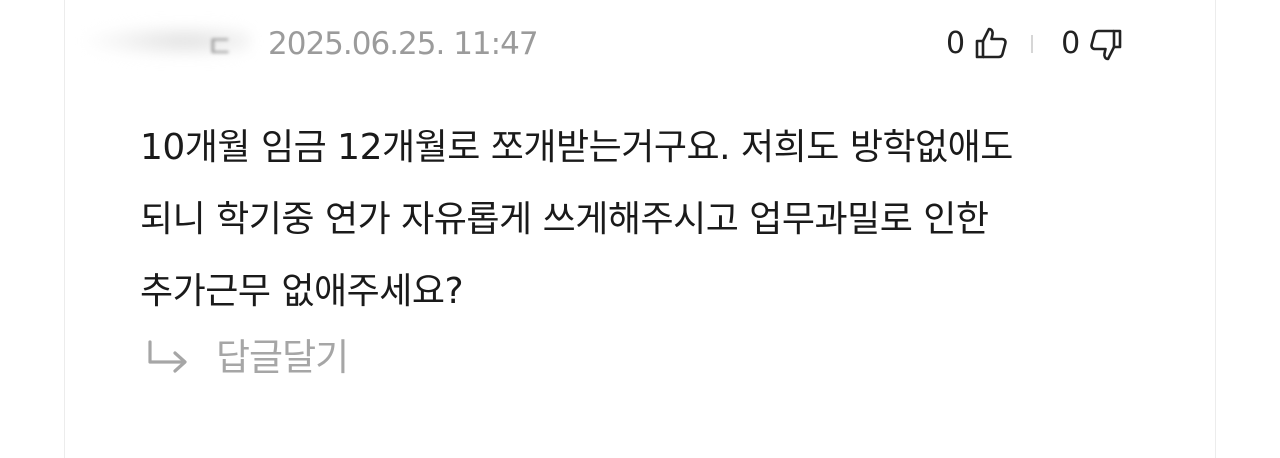  I want to click on author-mark: ㄷ, so click(220, 47).